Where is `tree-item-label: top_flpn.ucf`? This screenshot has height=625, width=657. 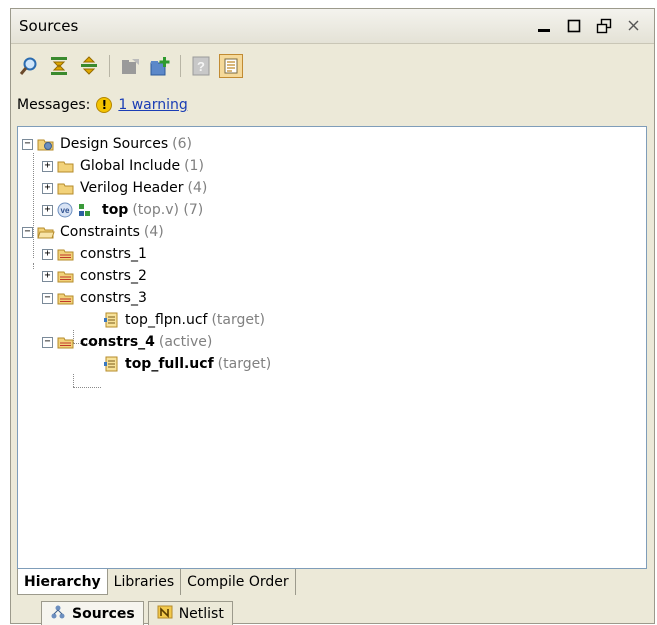
tree-item-label: top_flpn.ucf is located at coordinates (166, 320).